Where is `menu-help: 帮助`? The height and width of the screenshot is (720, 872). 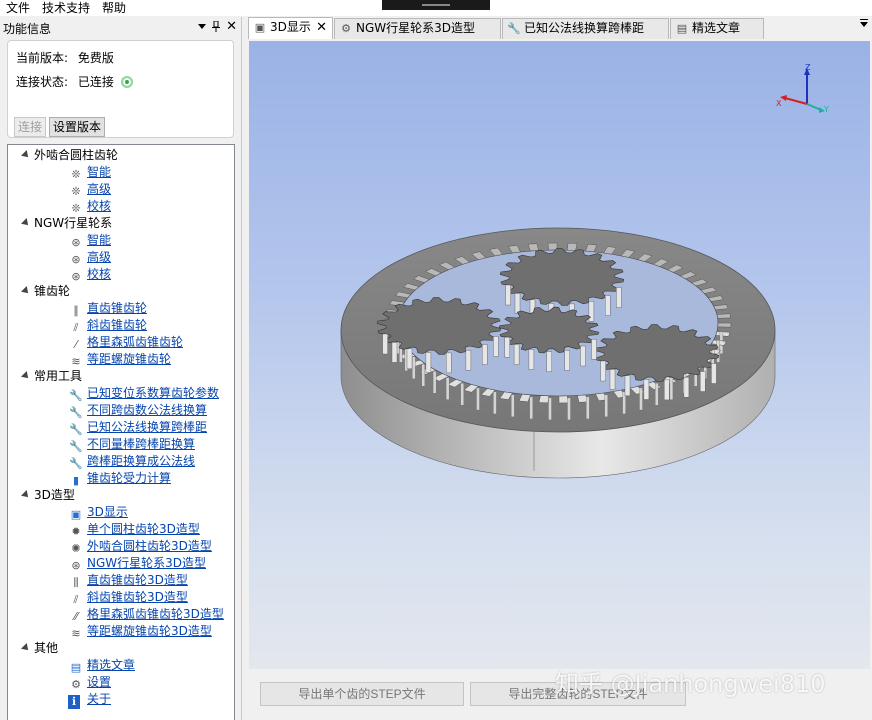 menu-help: 帮助 is located at coordinates (114, 8).